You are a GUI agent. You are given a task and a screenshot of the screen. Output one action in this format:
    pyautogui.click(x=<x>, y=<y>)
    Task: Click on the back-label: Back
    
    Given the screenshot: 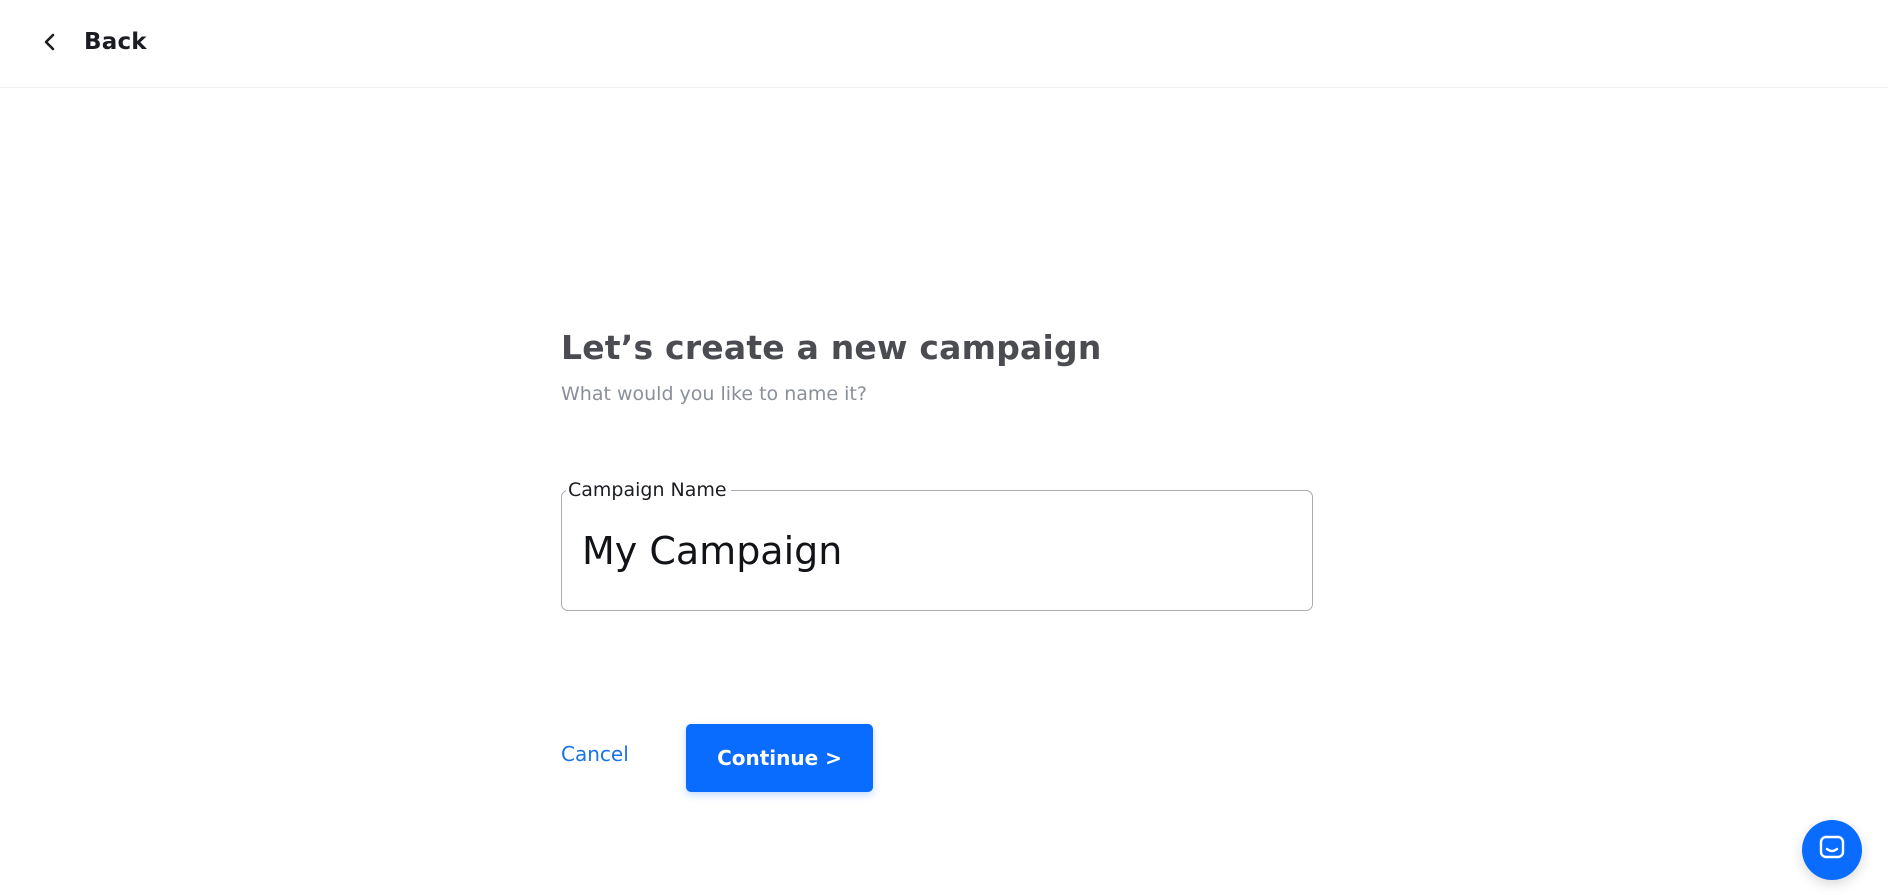 What is the action you would take?
    pyautogui.click(x=115, y=42)
    